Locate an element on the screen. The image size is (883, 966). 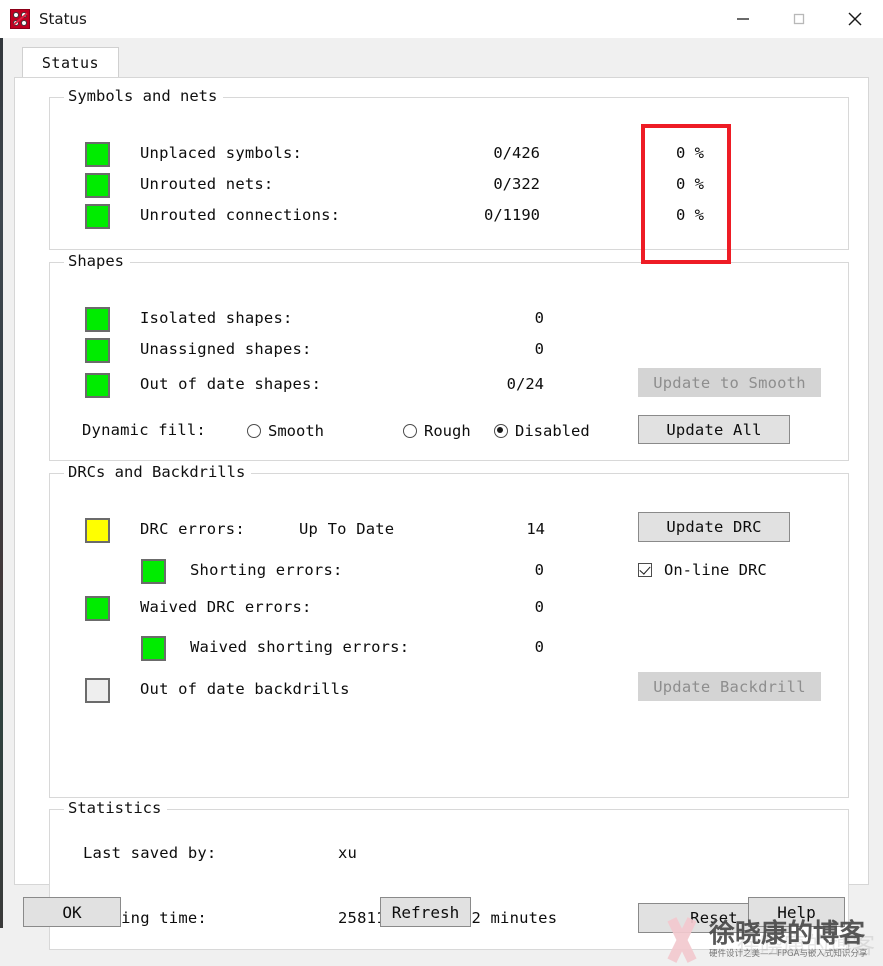
status-square-unplaced-symbols is located at coordinates (97, 154).